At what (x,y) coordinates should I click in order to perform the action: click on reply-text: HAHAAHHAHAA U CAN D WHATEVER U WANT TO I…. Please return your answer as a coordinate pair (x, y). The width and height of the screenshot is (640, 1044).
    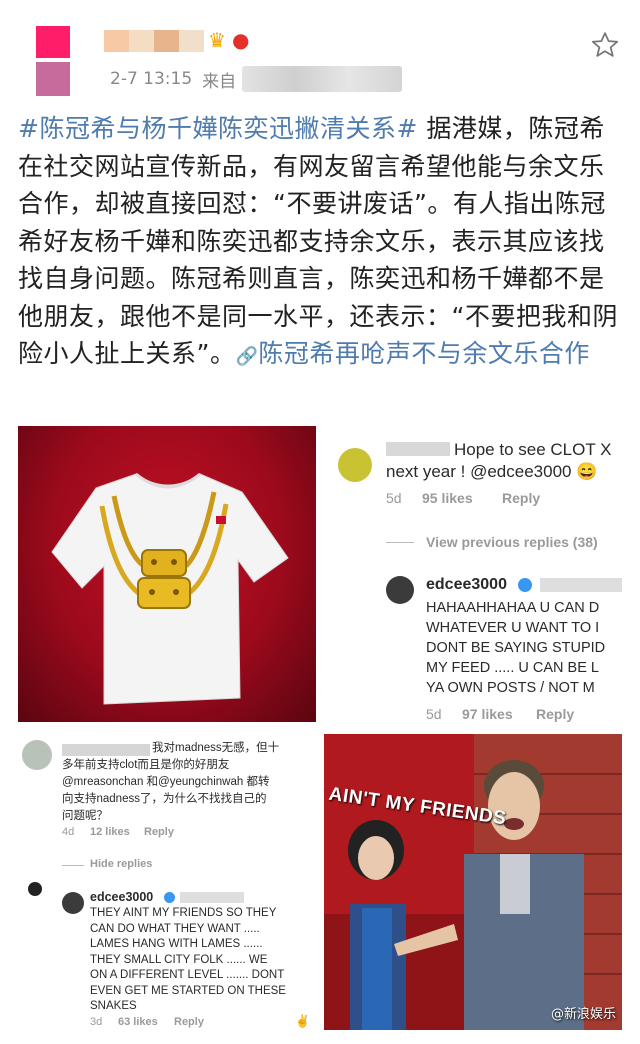
    Looking at the image, I should click on (515, 648).